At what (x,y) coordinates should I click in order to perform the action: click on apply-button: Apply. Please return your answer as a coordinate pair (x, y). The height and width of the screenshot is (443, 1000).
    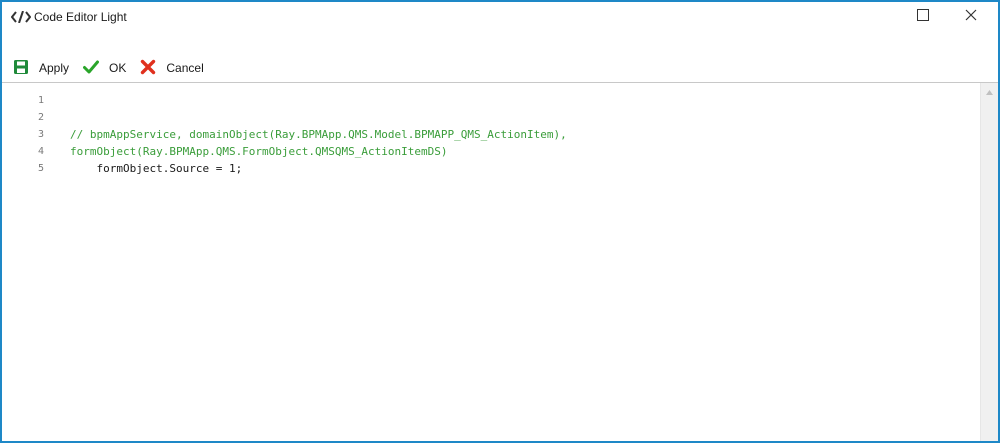
    Looking at the image, I should click on (41, 68).